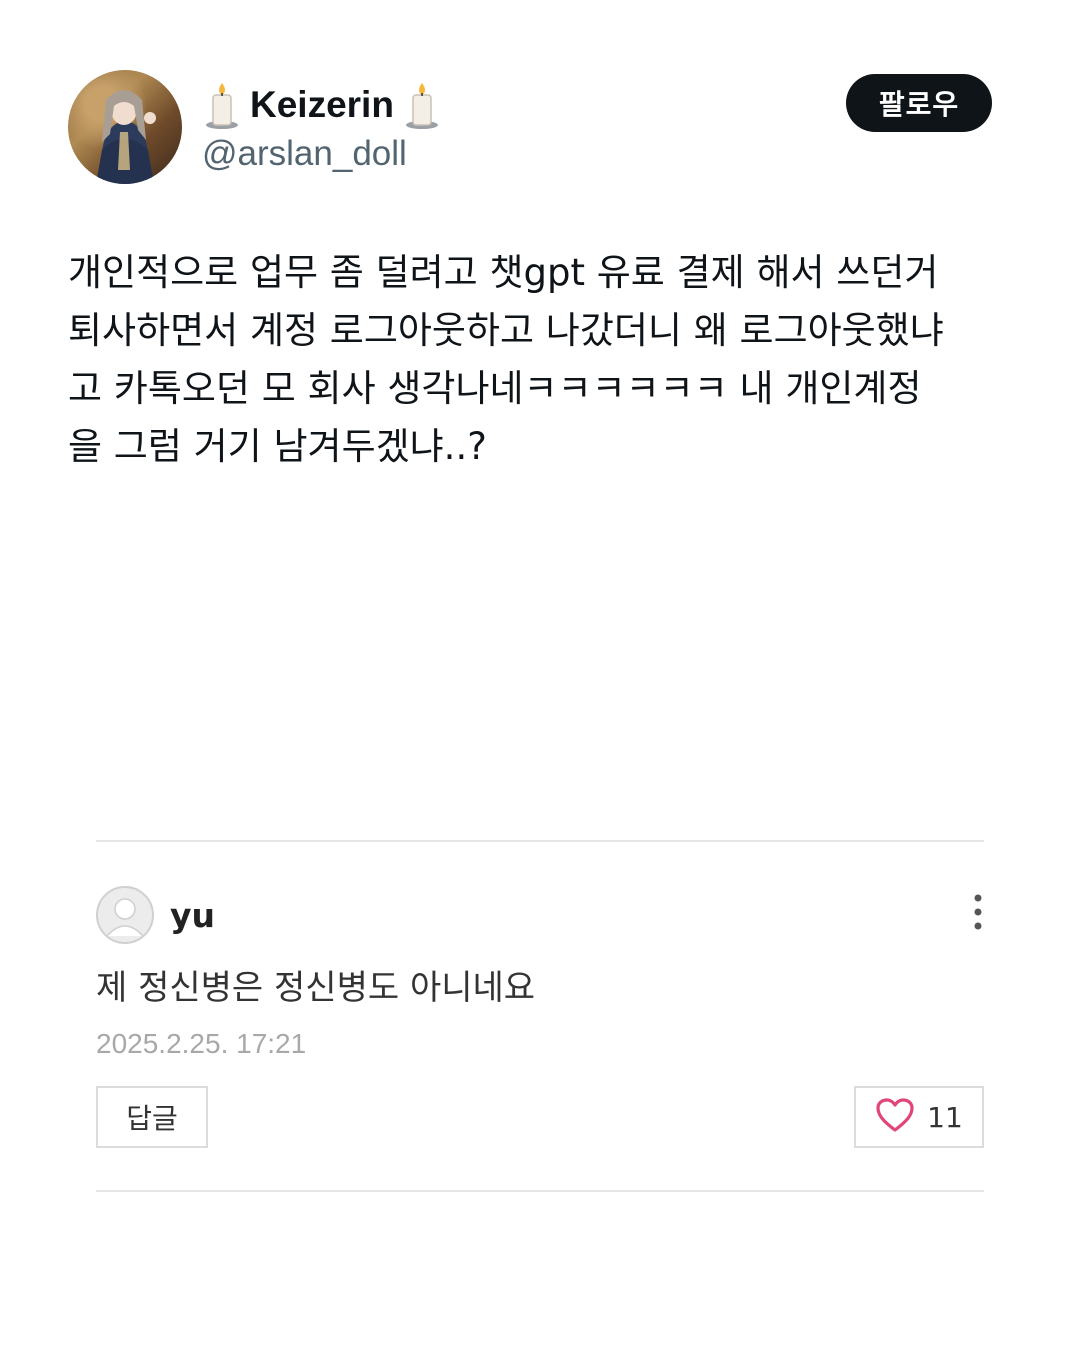  What do you see at coordinates (201, 1043) in the screenshot?
I see `comment-date: 2025.2.25. 17:21` at bounding box center [201, 1043].